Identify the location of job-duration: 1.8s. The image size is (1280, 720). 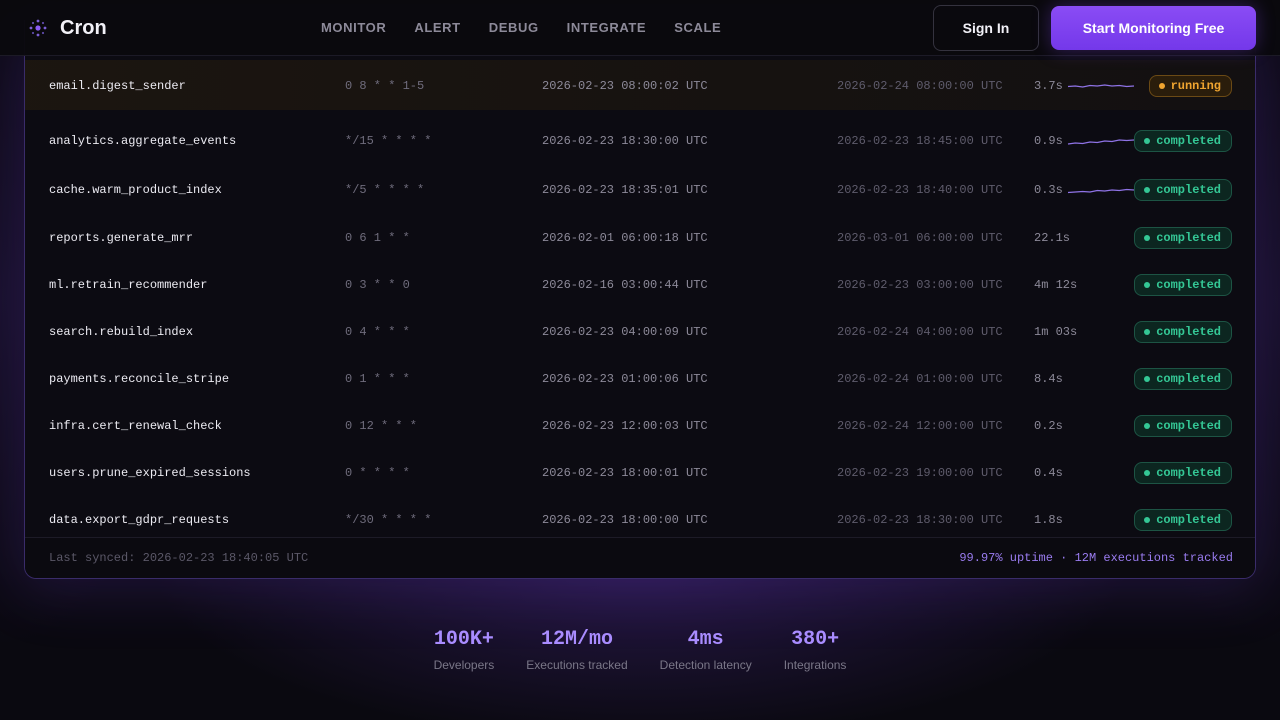
(1048, 520).